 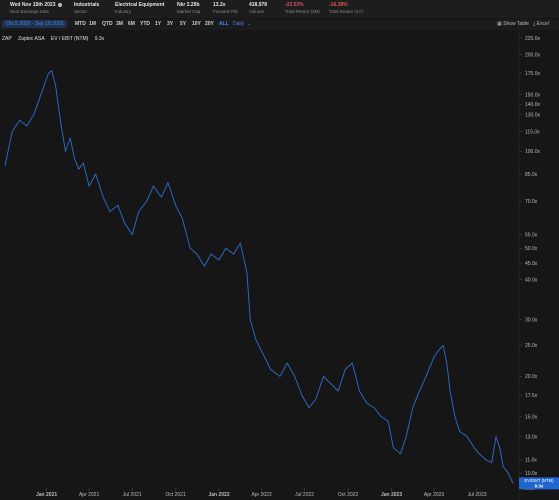 What do you see at coordinates (477, 495) in the screenshot?
I see `x-tick-label: Jul 2023` at bounding box center [477, 495].